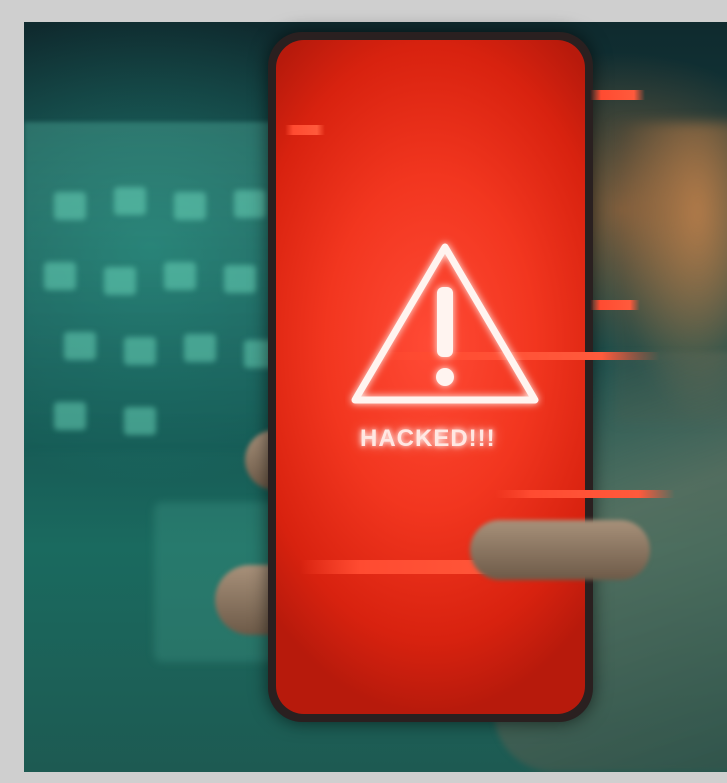 The height and width of the screenshot is (783, 727). I want to click on thumb, so click(560, 550).